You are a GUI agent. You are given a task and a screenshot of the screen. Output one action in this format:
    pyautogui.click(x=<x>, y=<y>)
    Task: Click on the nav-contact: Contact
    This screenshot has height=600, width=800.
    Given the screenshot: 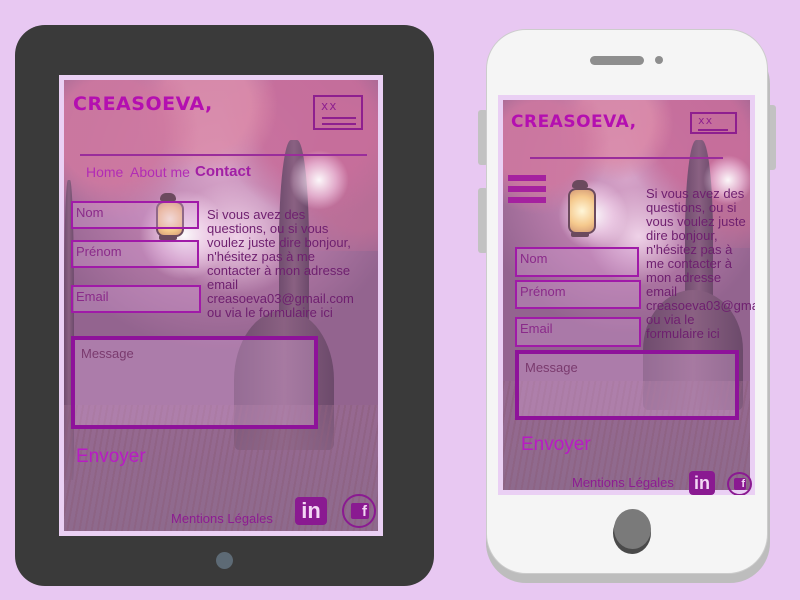 What is the action you would take?
    pyautogui.click(x=223, y=171)
    